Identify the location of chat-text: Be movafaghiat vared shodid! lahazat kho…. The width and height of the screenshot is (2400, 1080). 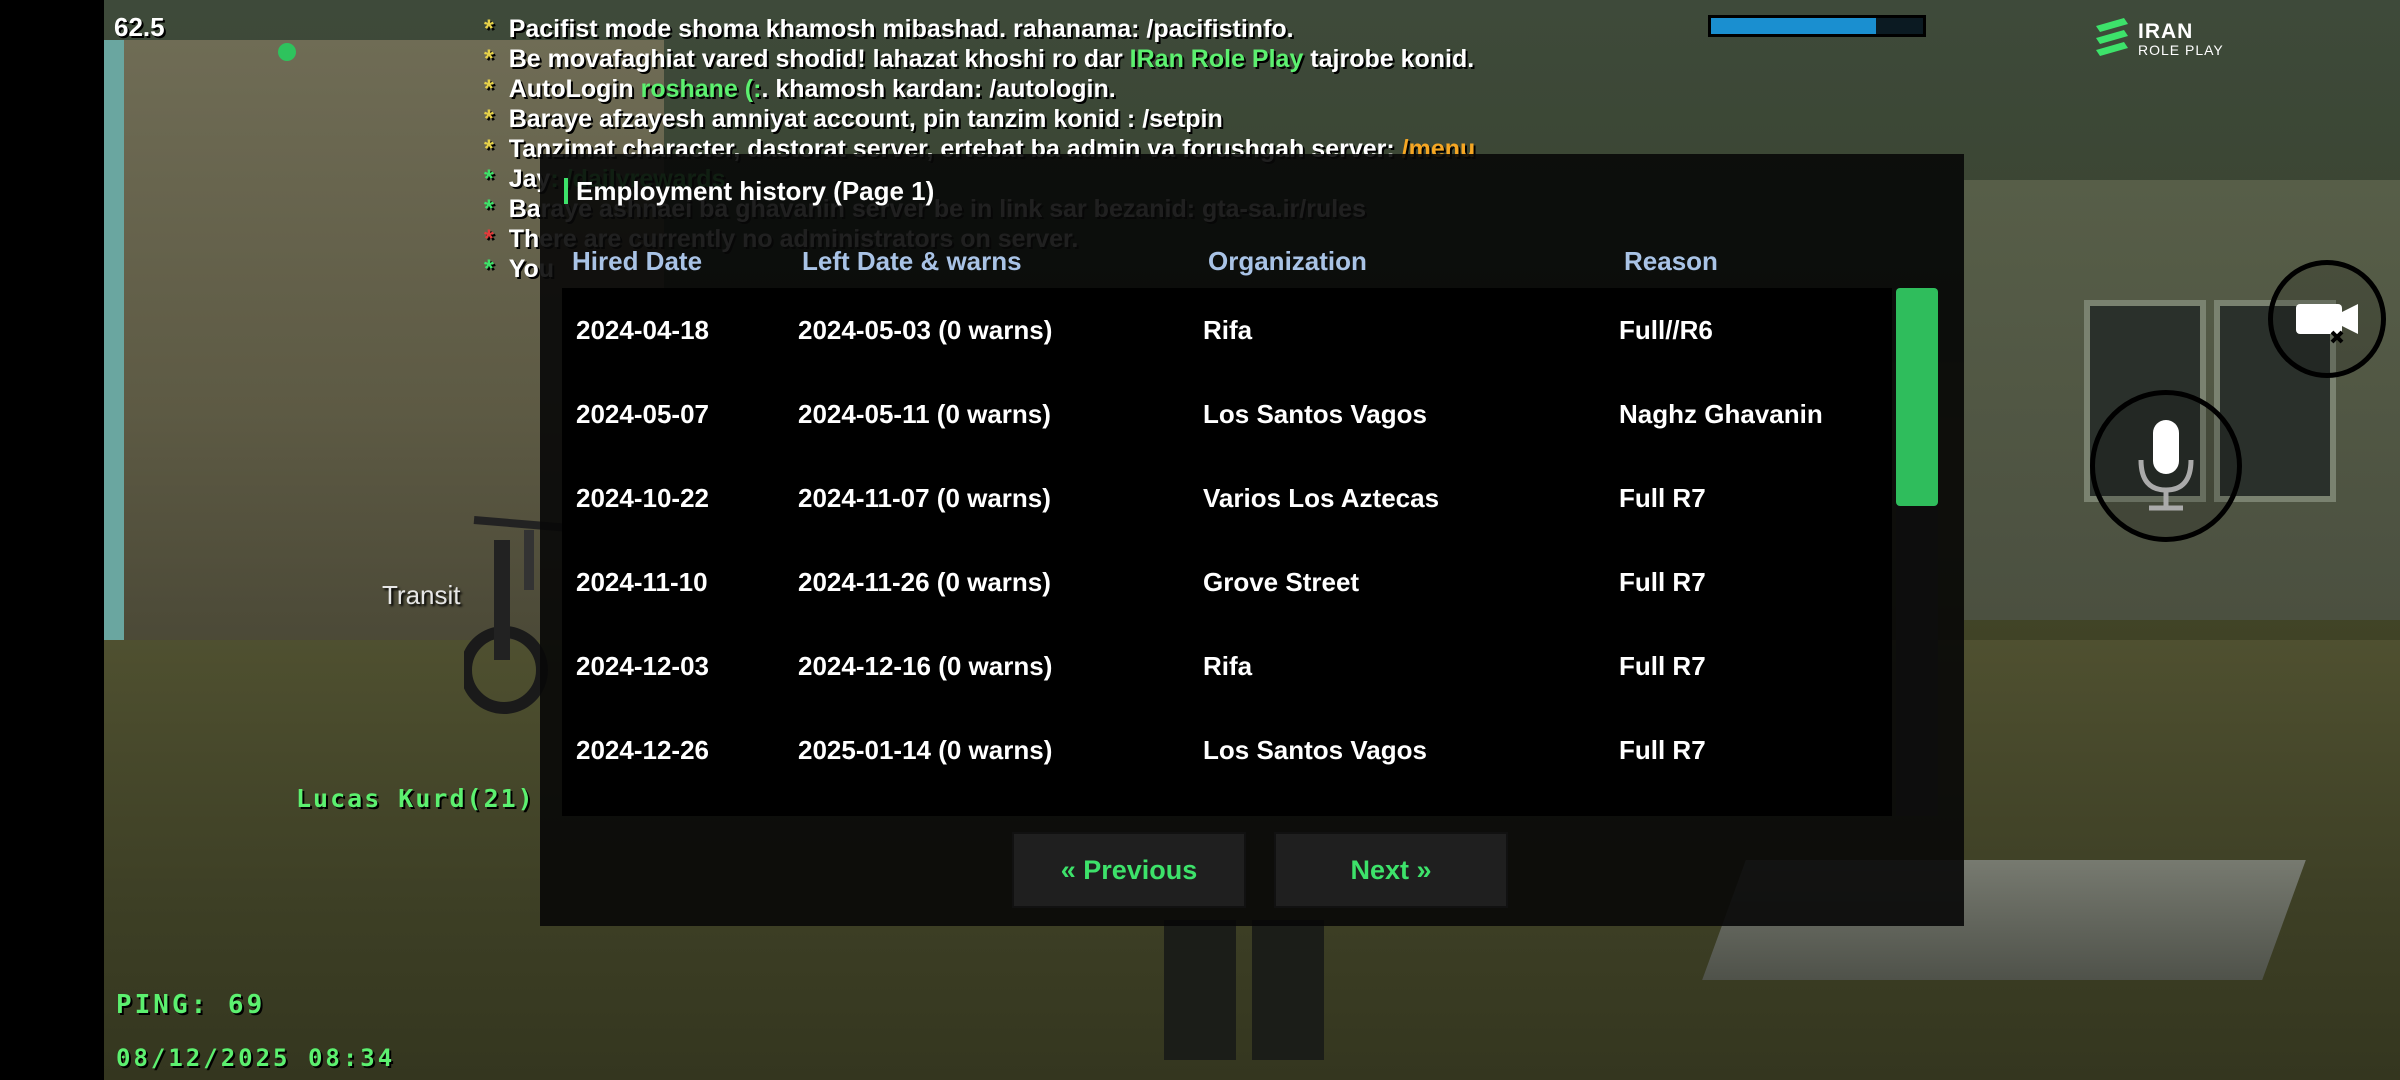
(819, 59).